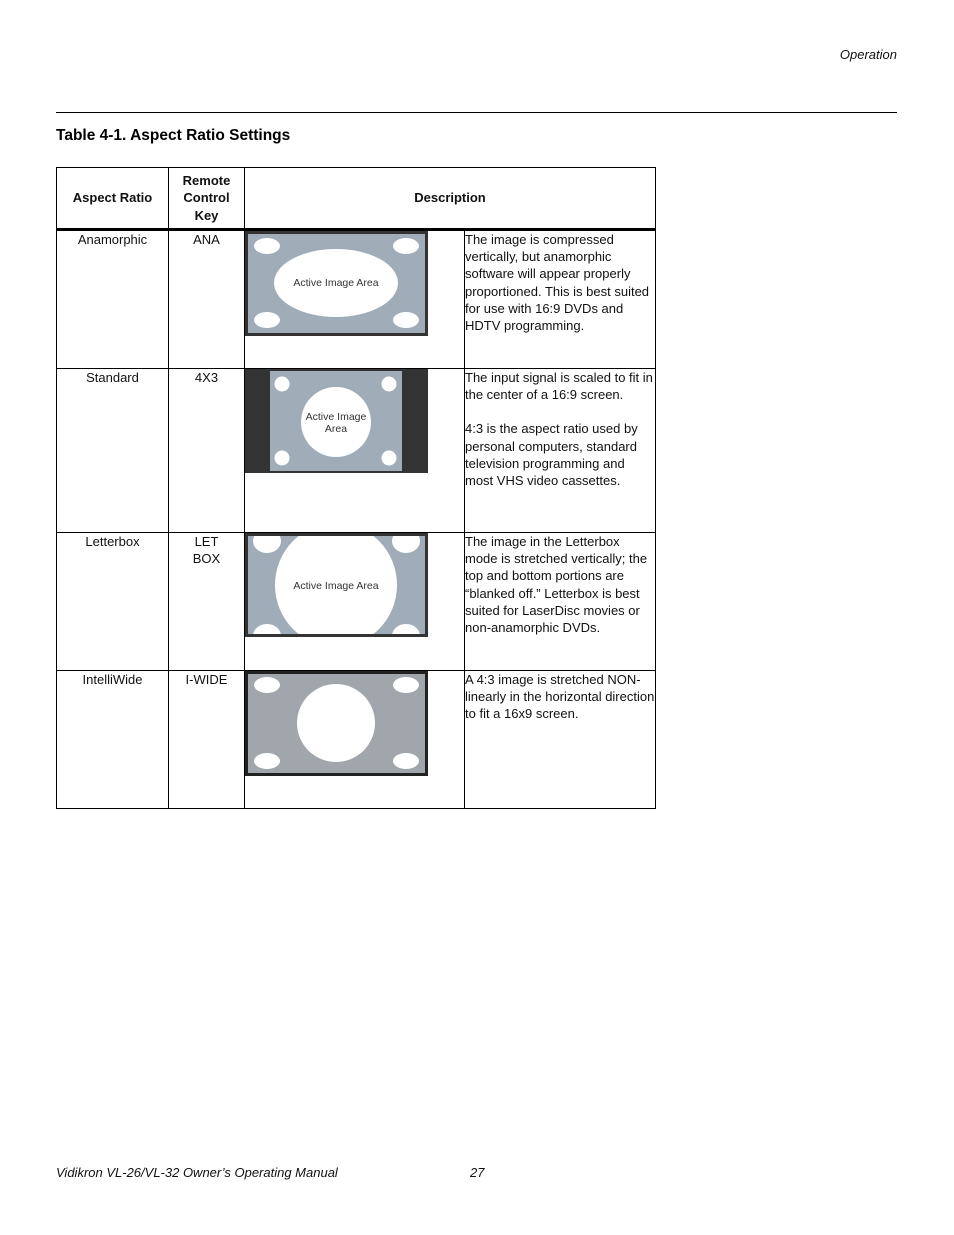 The height and width of the screenshot is (1235, 954). Describe the element at coordinates (112, 739) in the screenshot. I see `aspect-ratio-name: IntelliWide` at that location.